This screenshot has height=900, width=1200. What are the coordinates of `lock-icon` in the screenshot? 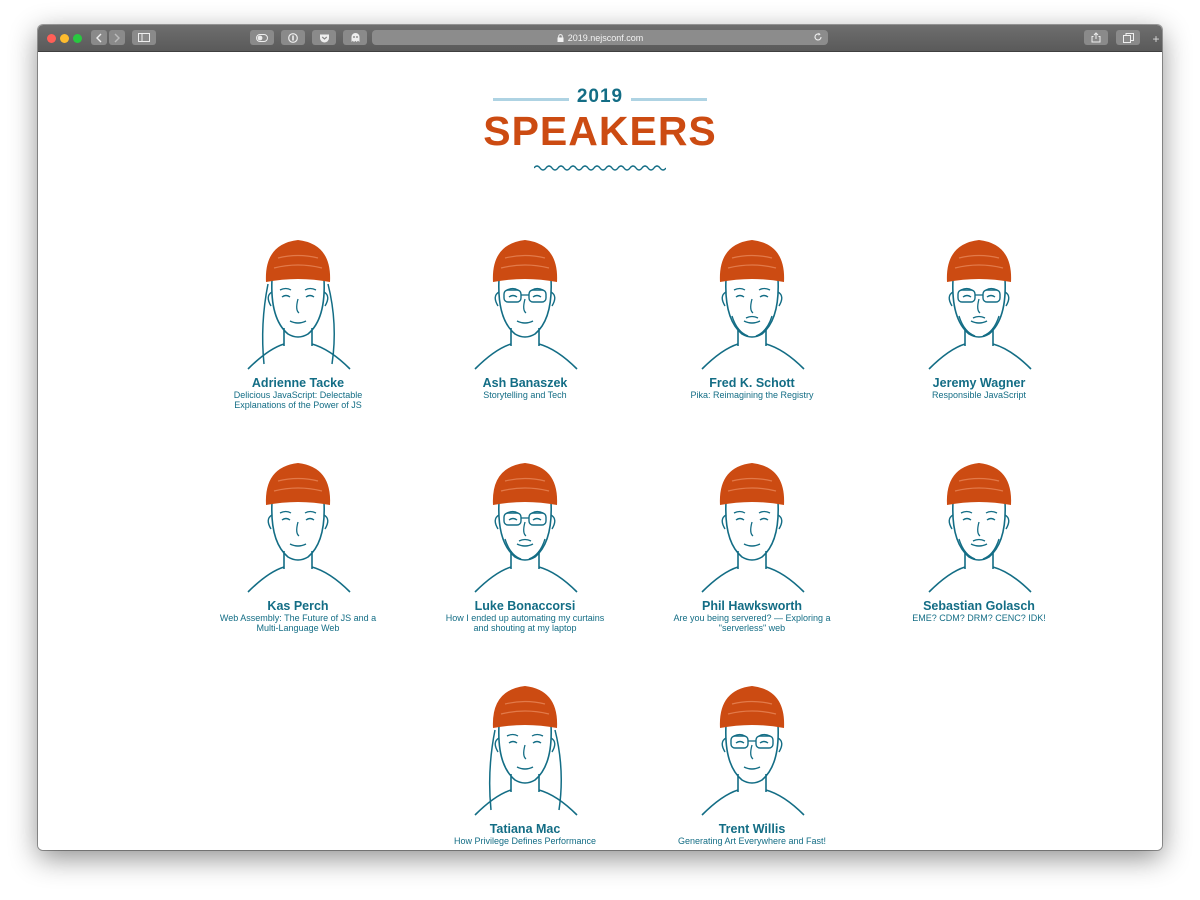 It's located at (560, 37).